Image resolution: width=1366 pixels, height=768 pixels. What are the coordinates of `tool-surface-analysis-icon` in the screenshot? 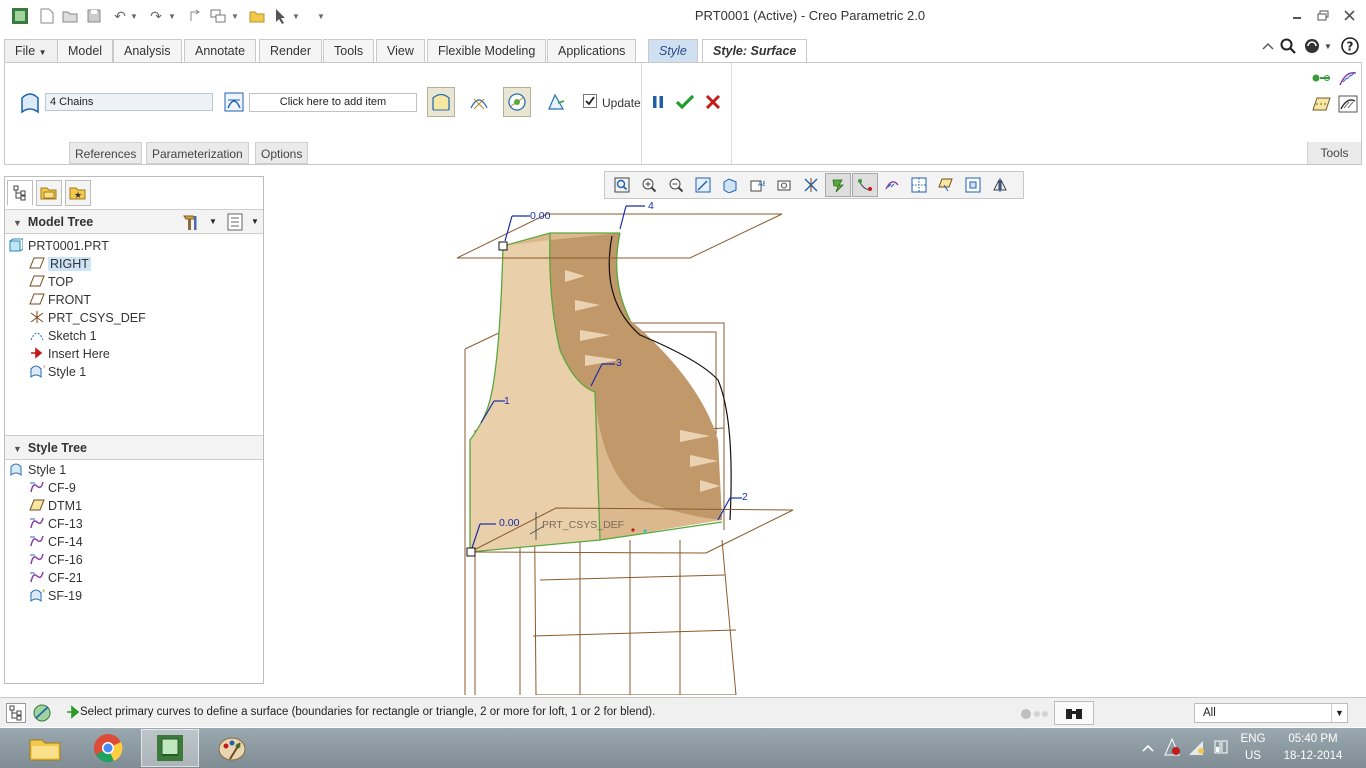 It's located at (1348, 104).